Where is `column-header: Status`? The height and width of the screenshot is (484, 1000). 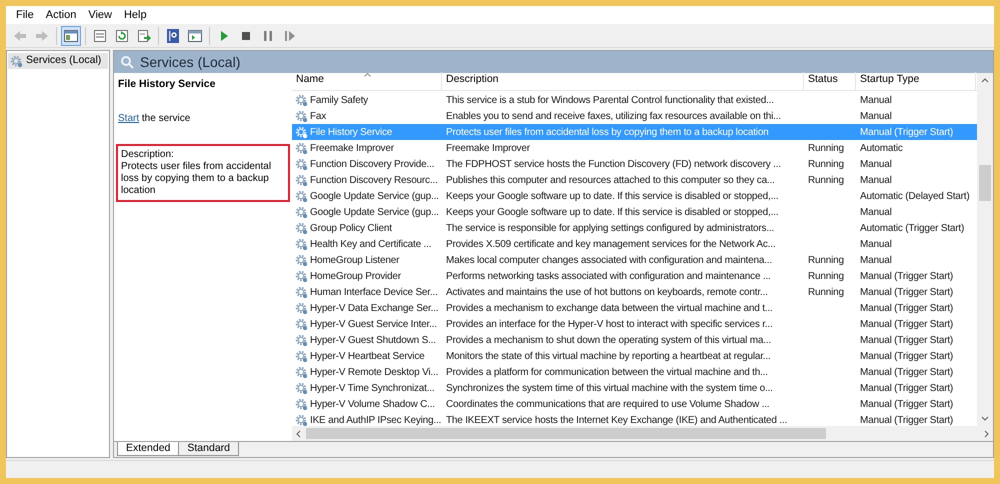
column-header: Status is located at coordinates (830, 81).